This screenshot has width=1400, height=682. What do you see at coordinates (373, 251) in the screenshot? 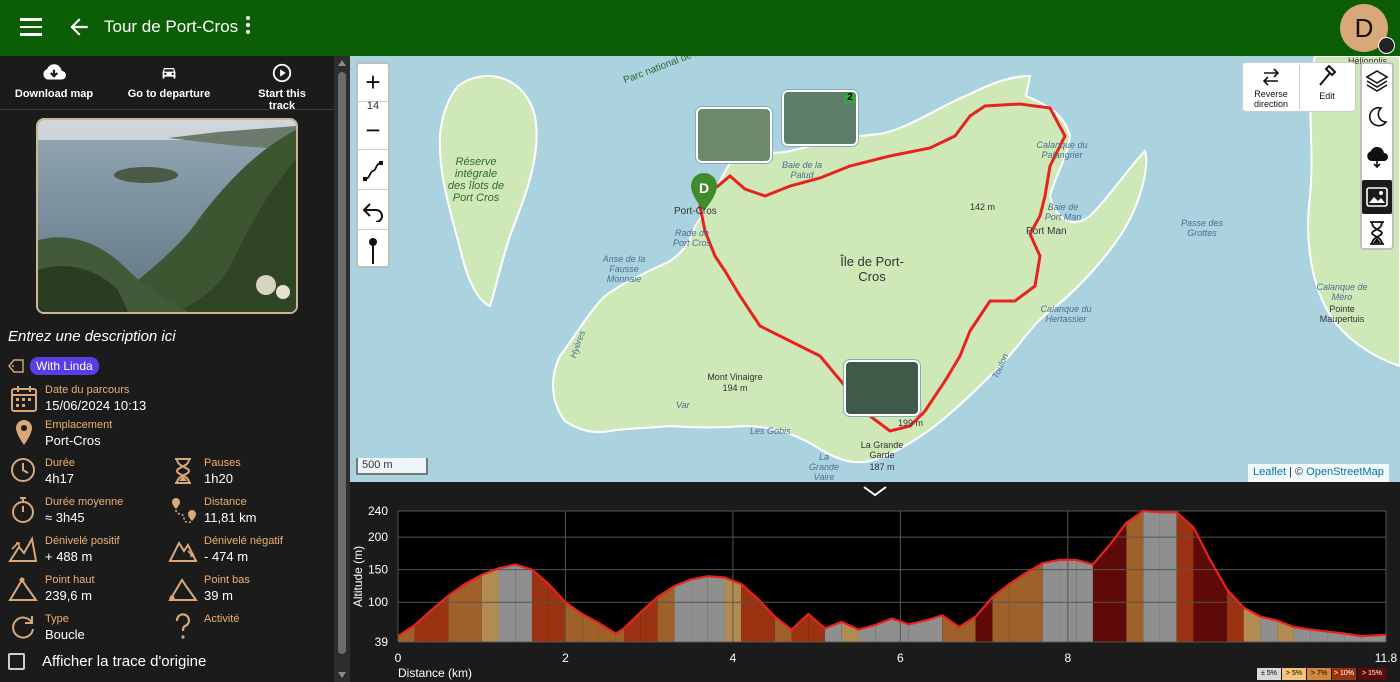
I see `add-point-button` at bounding box center [373, 251].